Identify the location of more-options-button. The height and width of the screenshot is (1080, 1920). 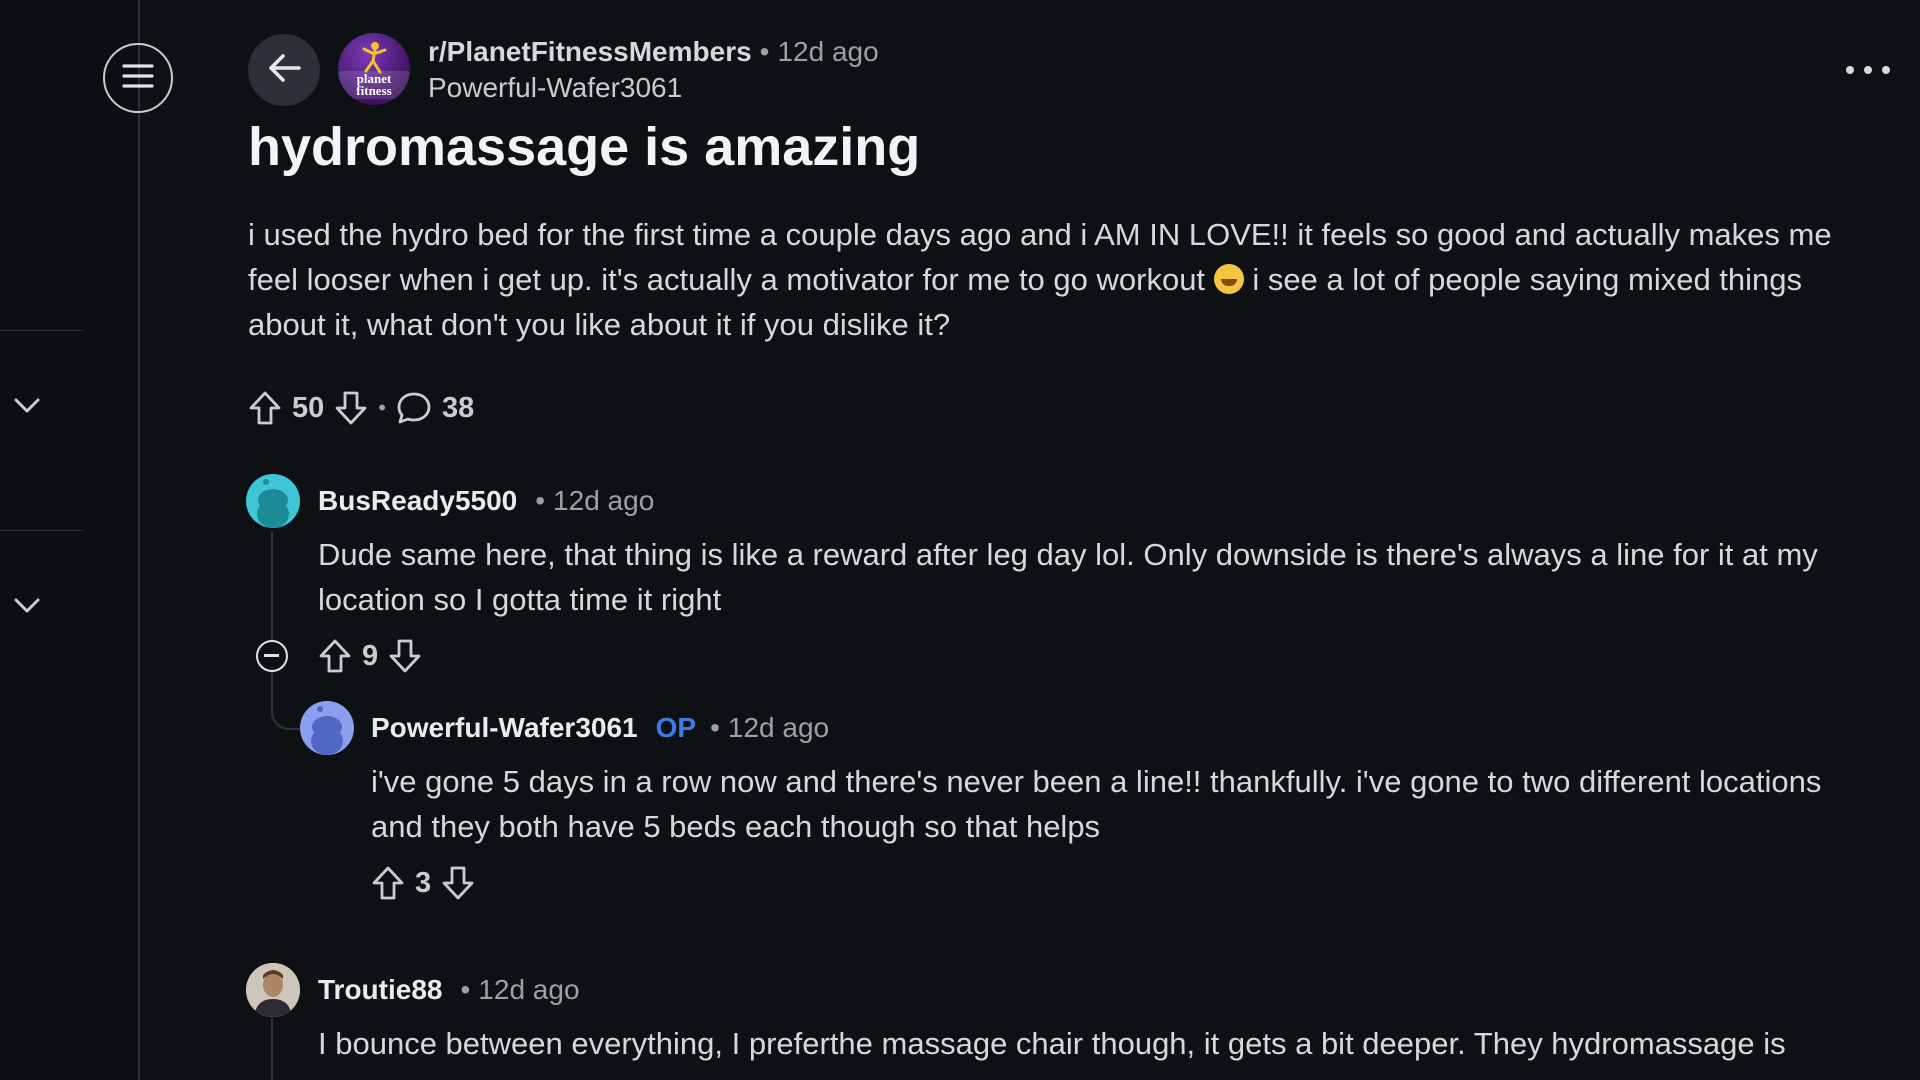
(1868, 70).